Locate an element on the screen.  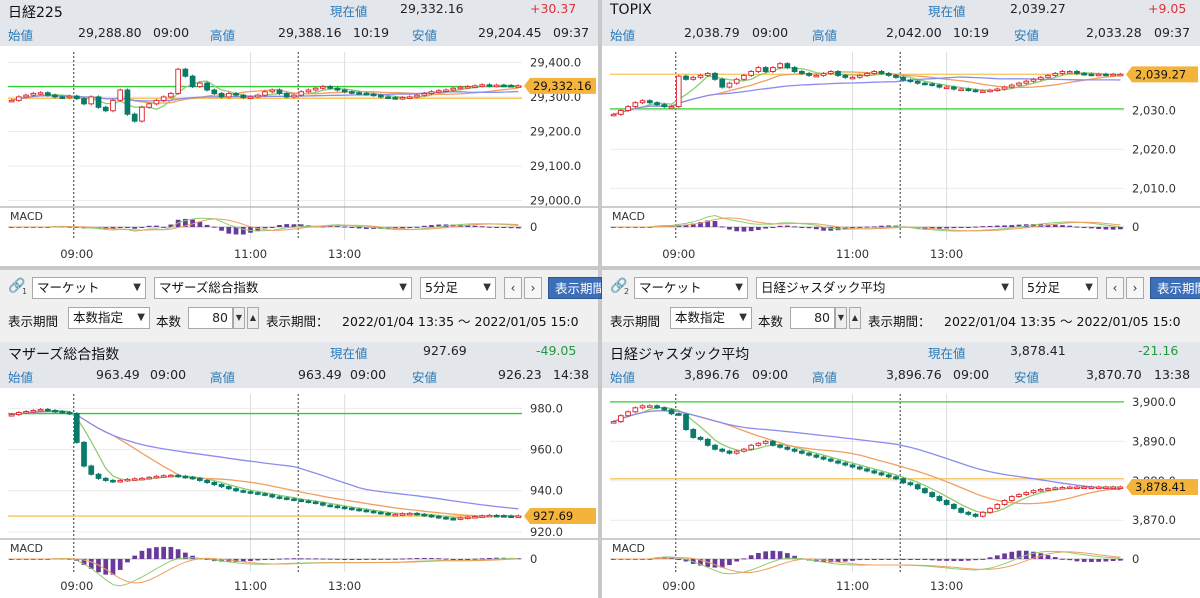
y-tick-label: 29,000.0 is located at coordinates (555, 201).